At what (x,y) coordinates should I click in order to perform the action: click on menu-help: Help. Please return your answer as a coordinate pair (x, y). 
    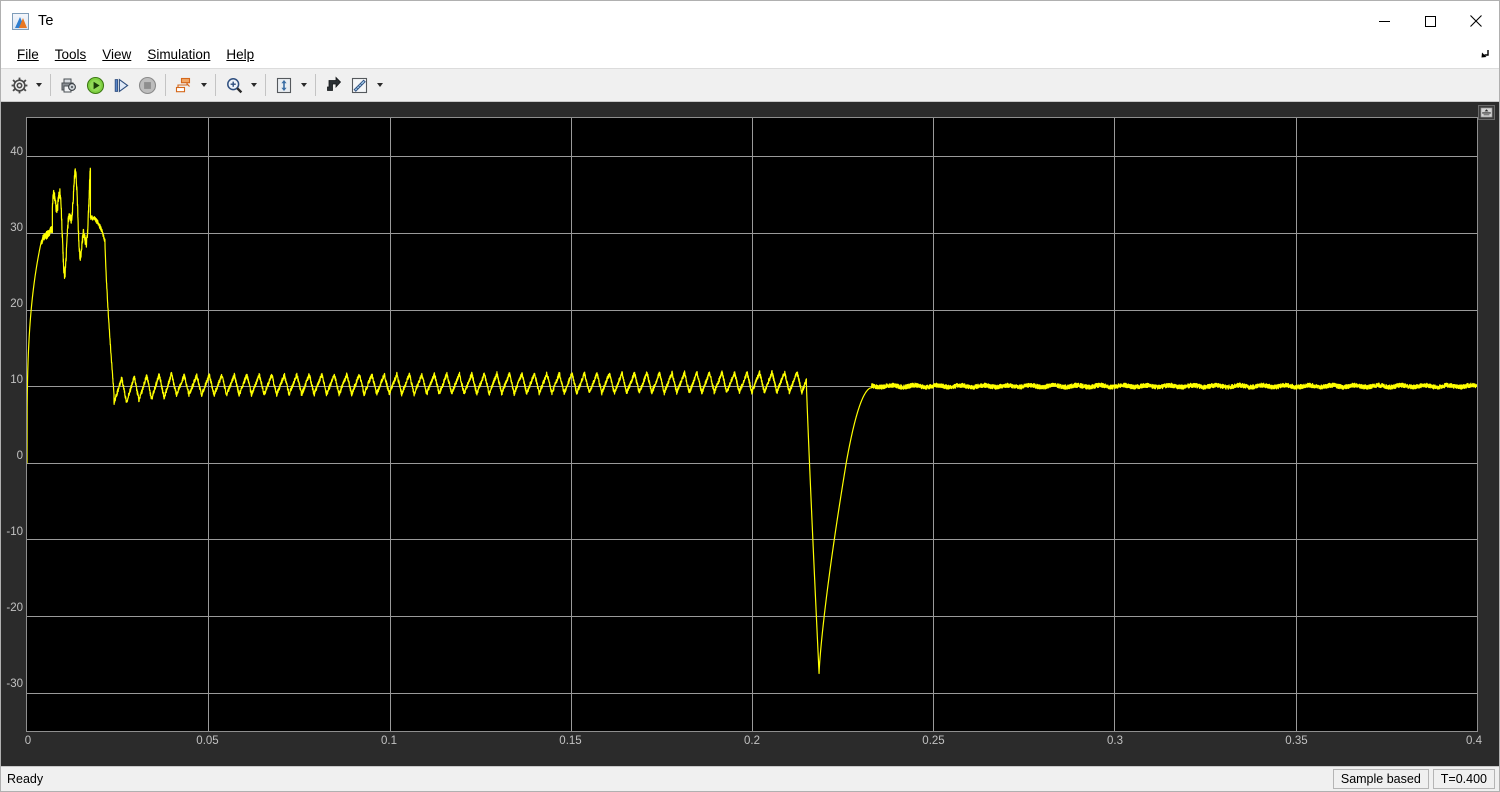
    Looking at the image, I should click on (240, 54).